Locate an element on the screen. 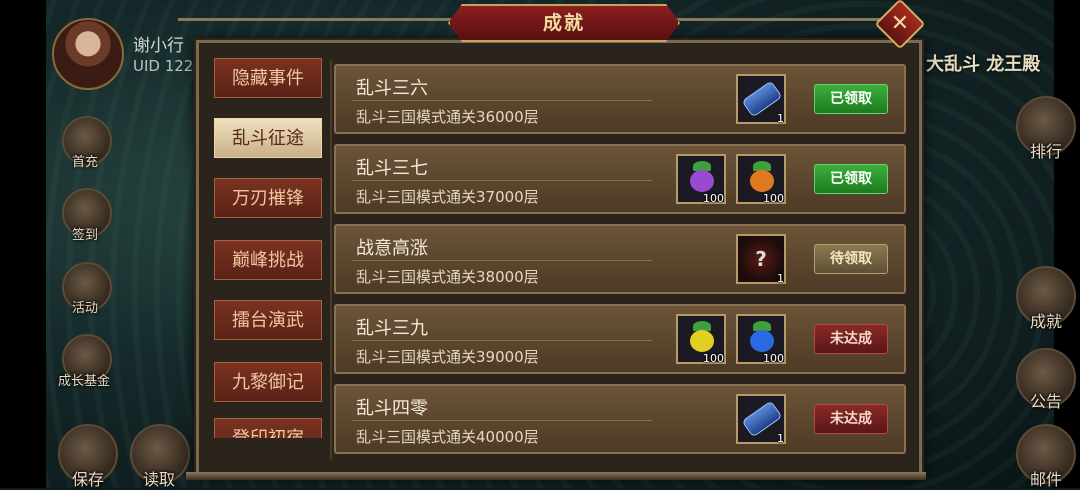 Image resolution: width=1080 pixels, height=490 pixels. achievement-desc: 乱斗三国模式通关40000层 is located at coordinates (447, 437).